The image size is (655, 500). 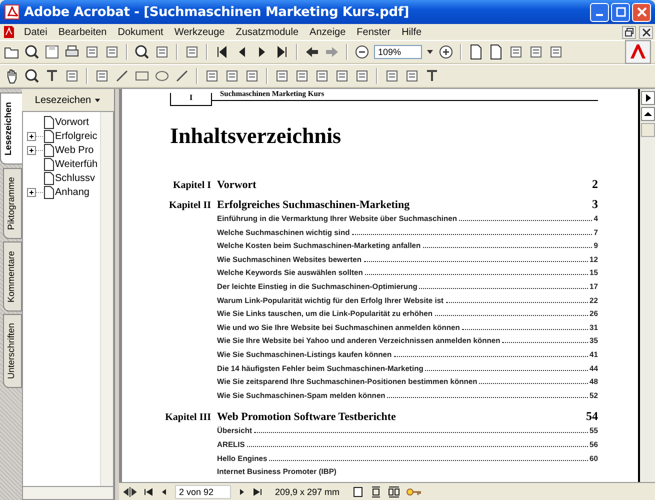 What do you see at coordinates (52, 76) in the screenshot?
I see `text-select-icon` at bounding box center [52, 76].